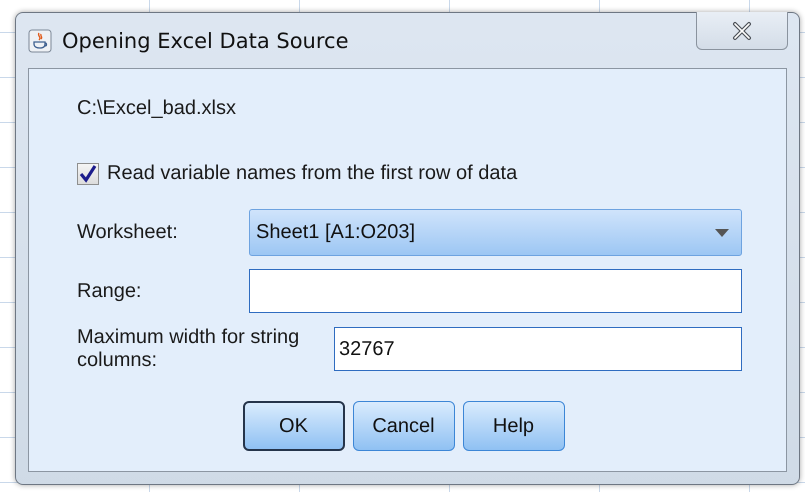 This screenshot has width=805, height=492. I want to click on dialog-button: Help, so click(513, 426).